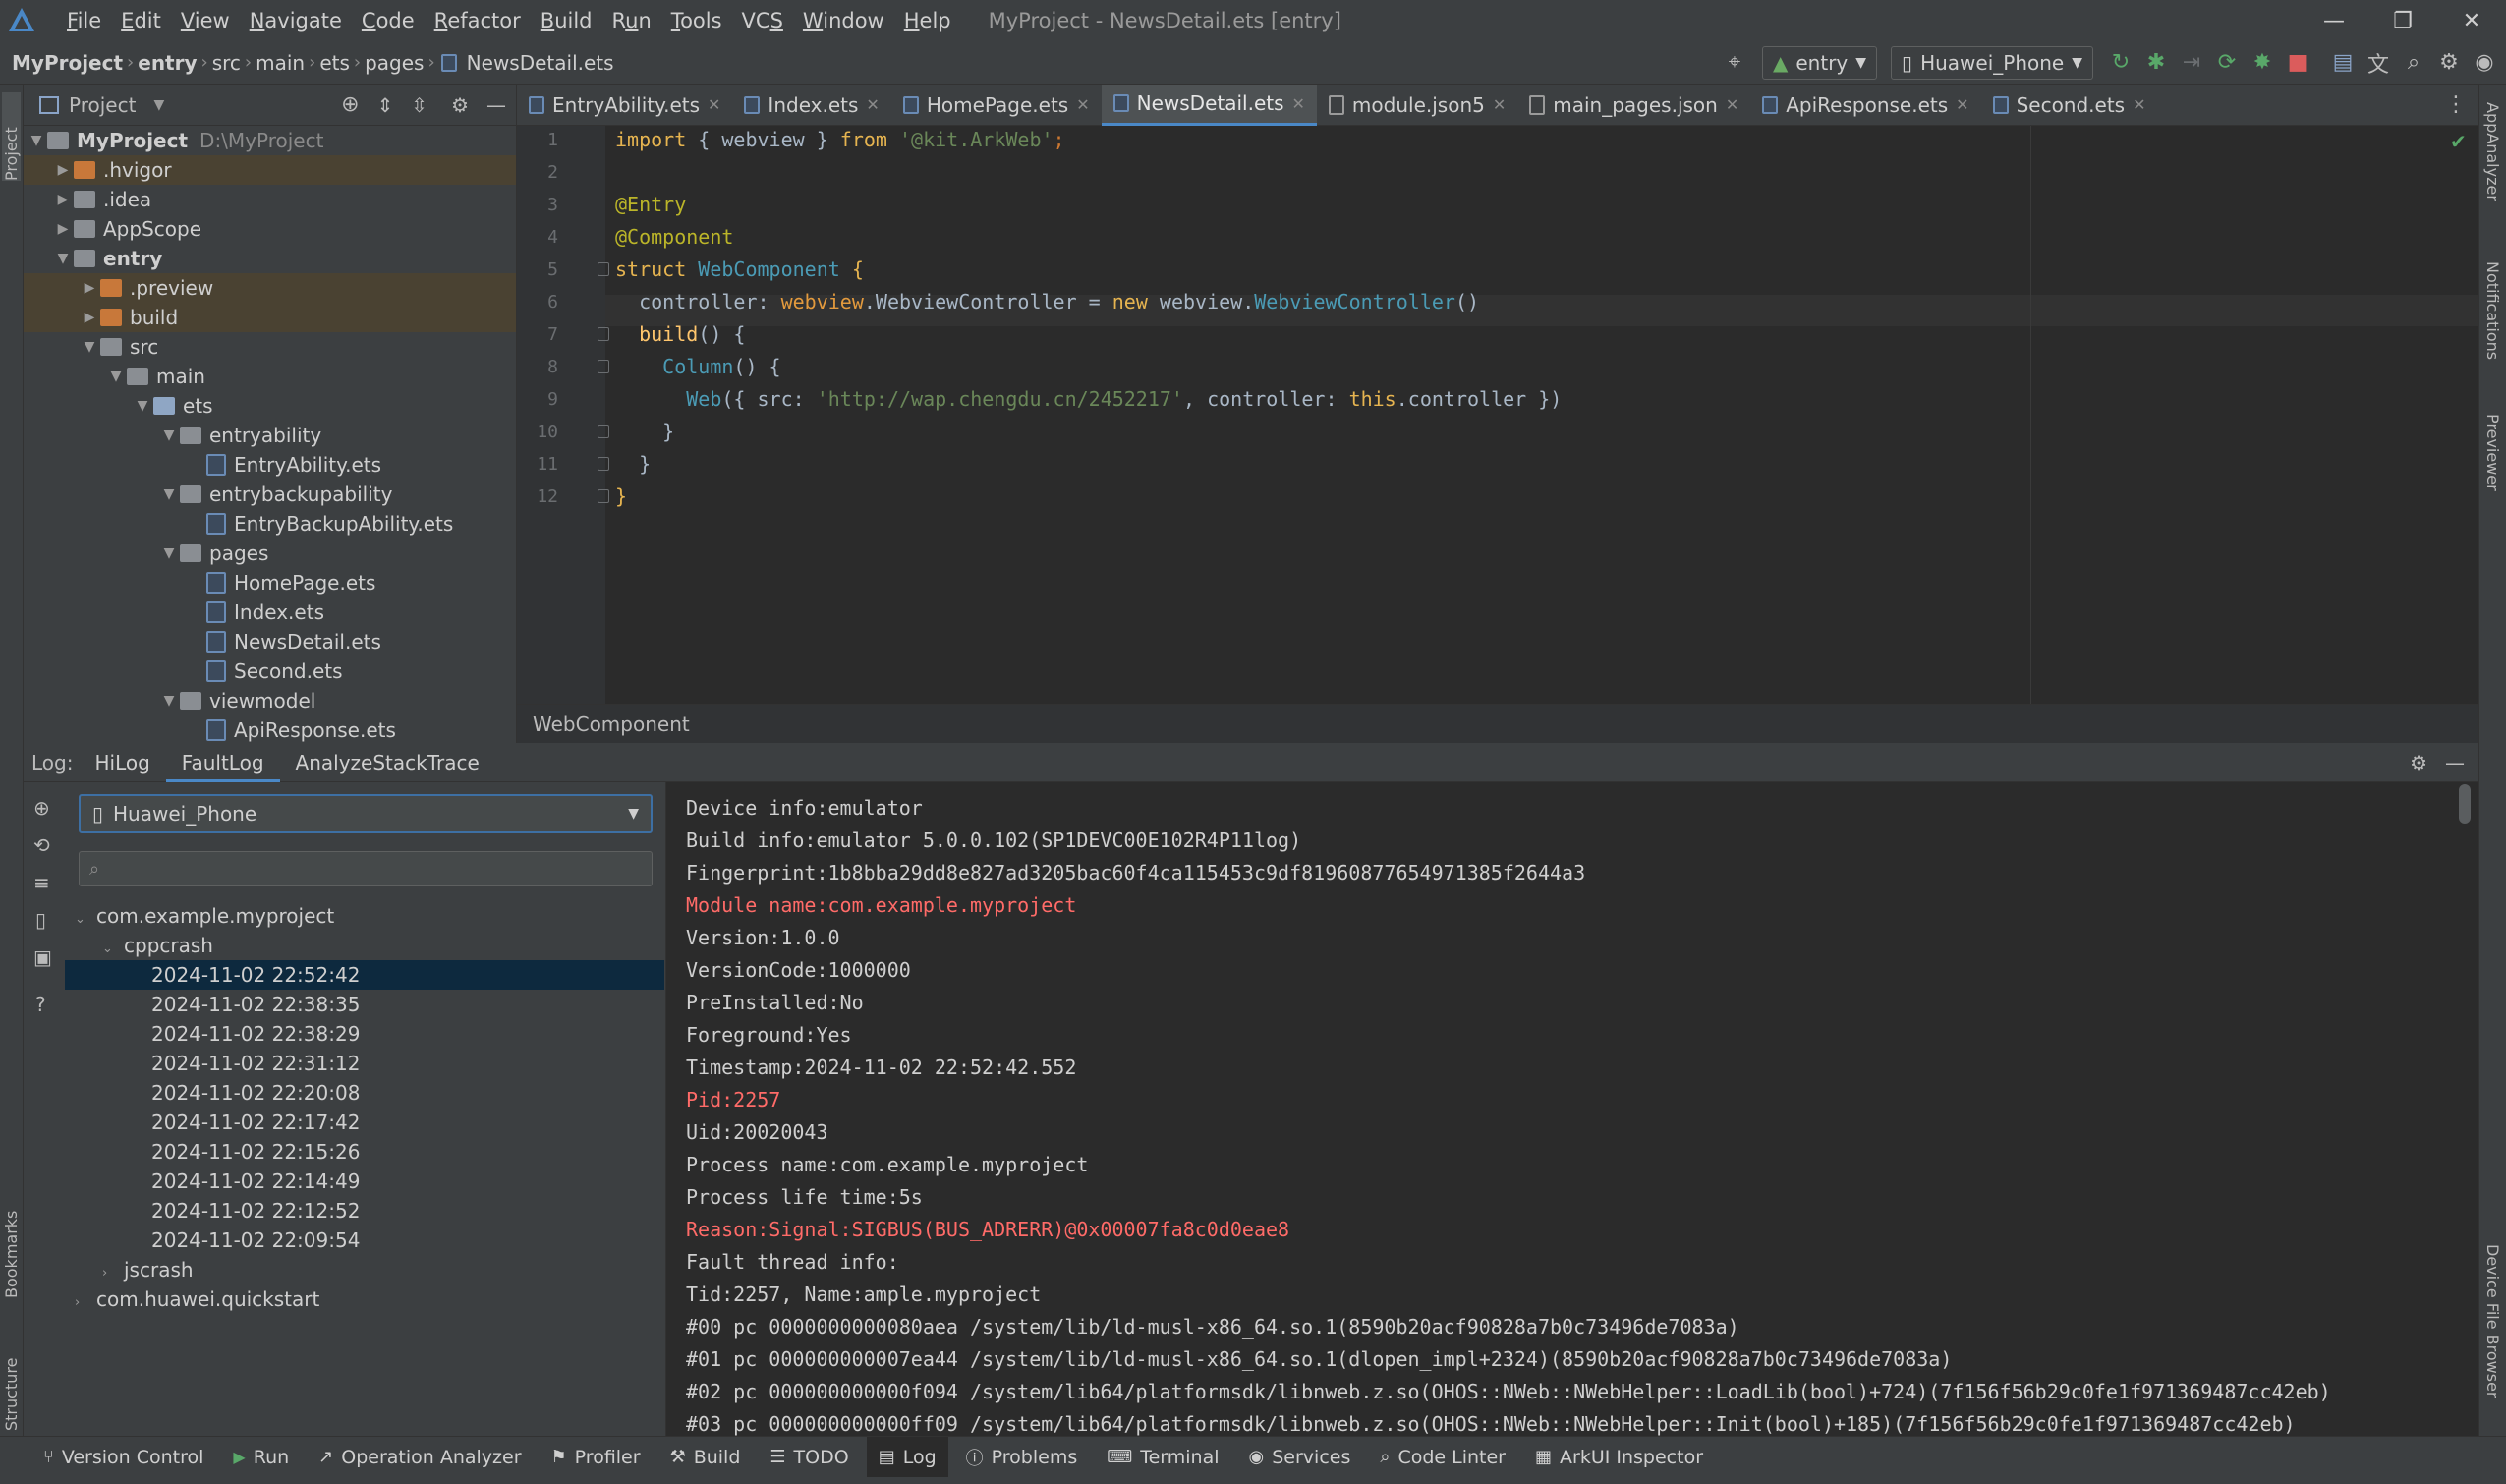 This screenshot has width=2506, height=1484. Describe the element at coordinates (334, 63) in the screenshot. I see `breadcrumb-item: ets` at that location.